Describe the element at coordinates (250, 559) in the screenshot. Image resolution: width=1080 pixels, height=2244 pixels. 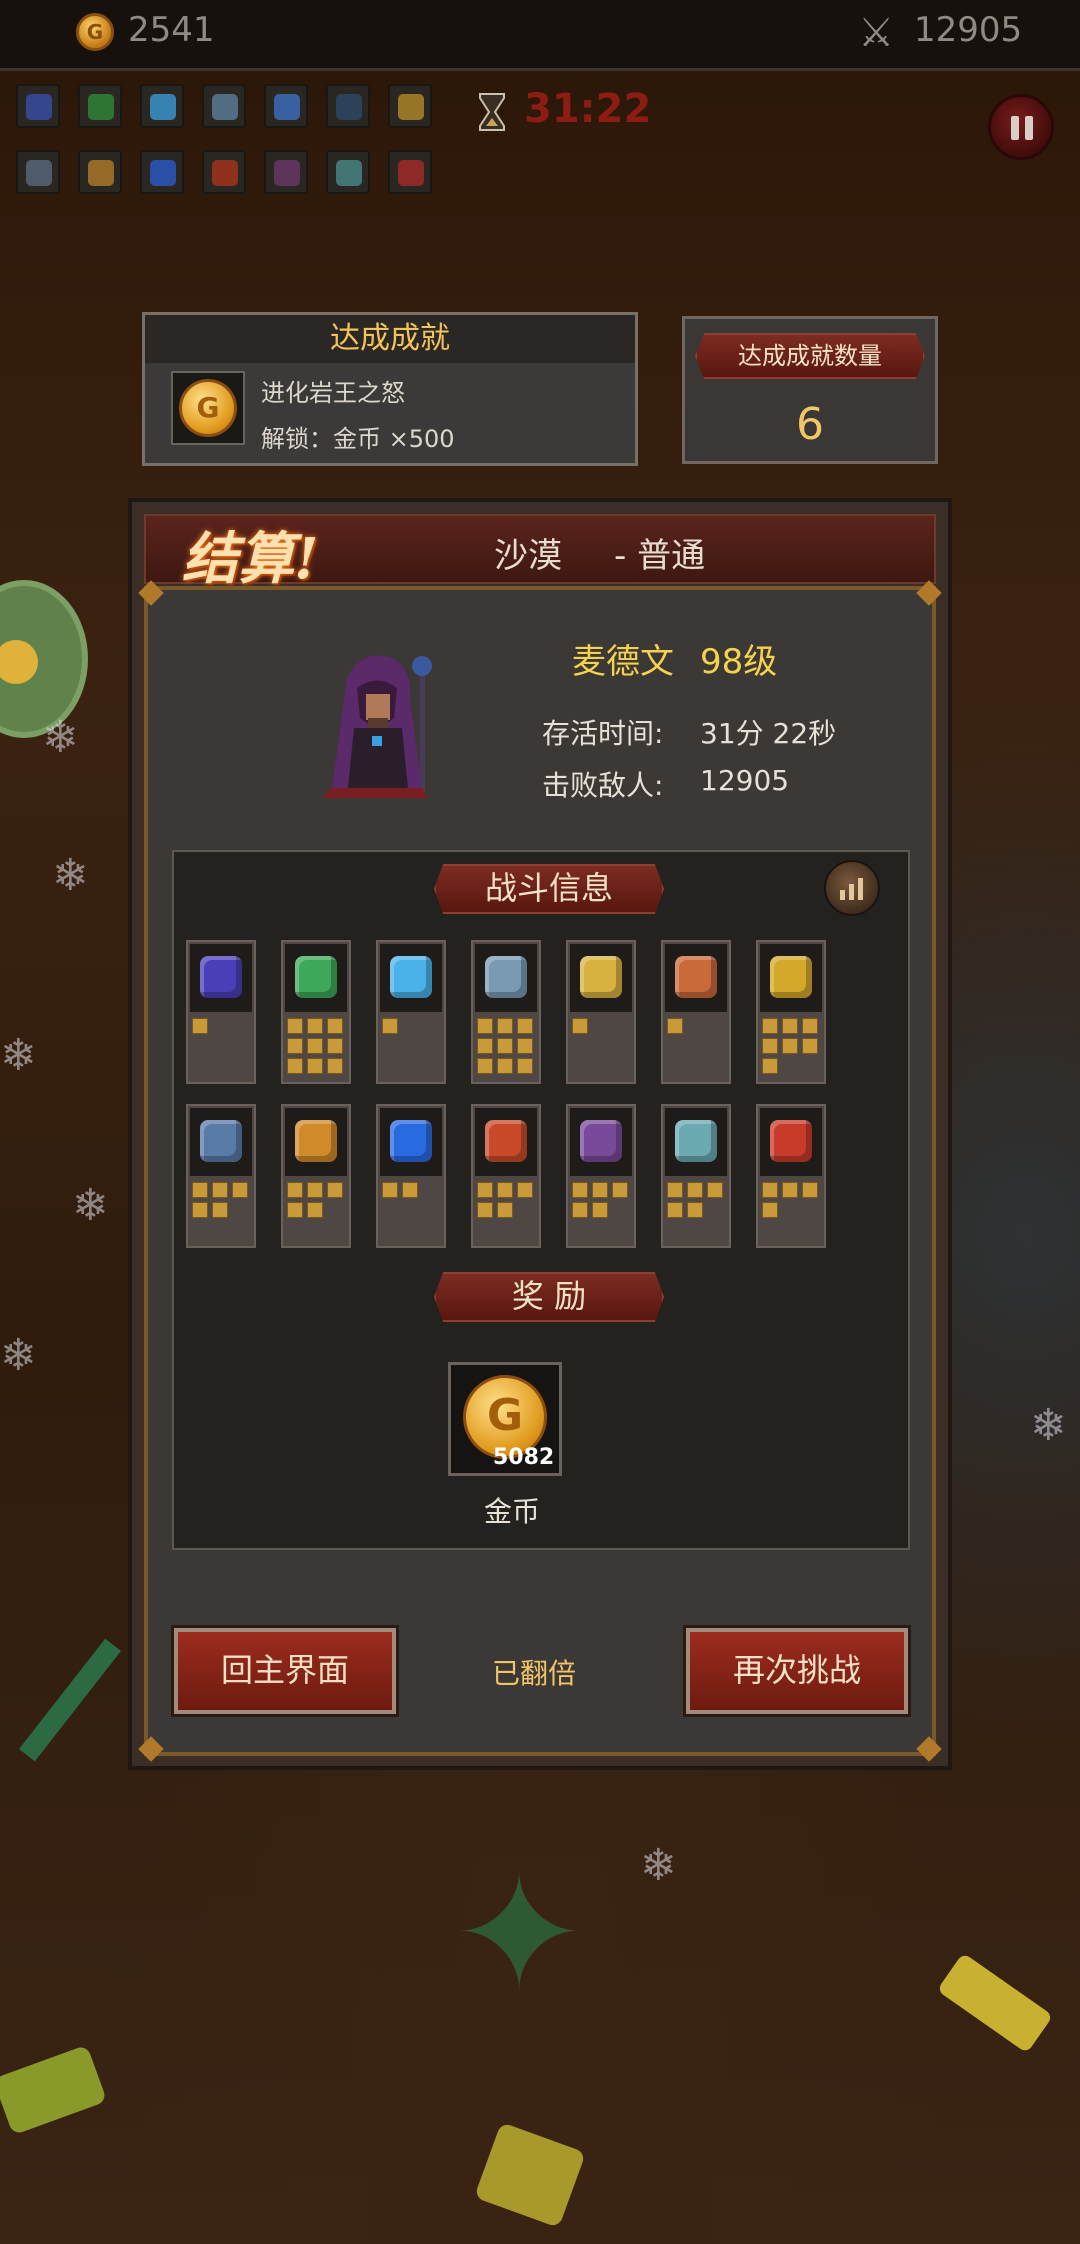
I see `result-title: 结算!` at that location.